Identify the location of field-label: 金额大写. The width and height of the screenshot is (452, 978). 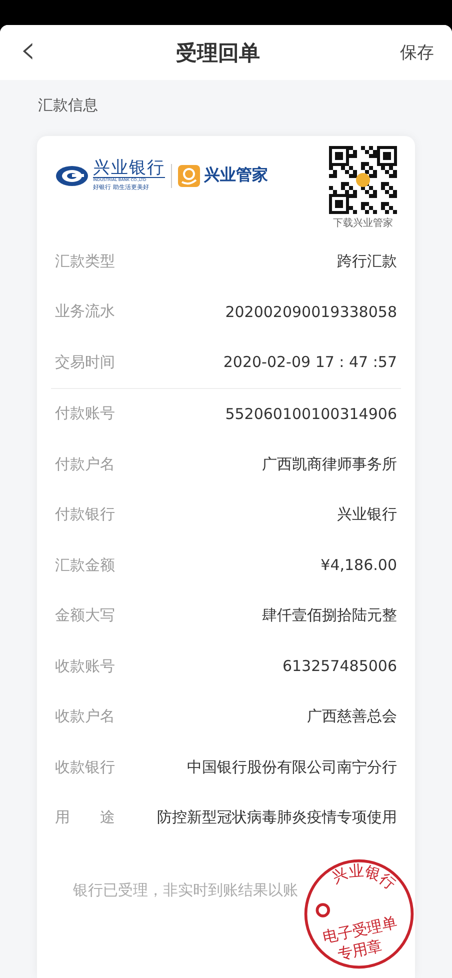
(85, 616).